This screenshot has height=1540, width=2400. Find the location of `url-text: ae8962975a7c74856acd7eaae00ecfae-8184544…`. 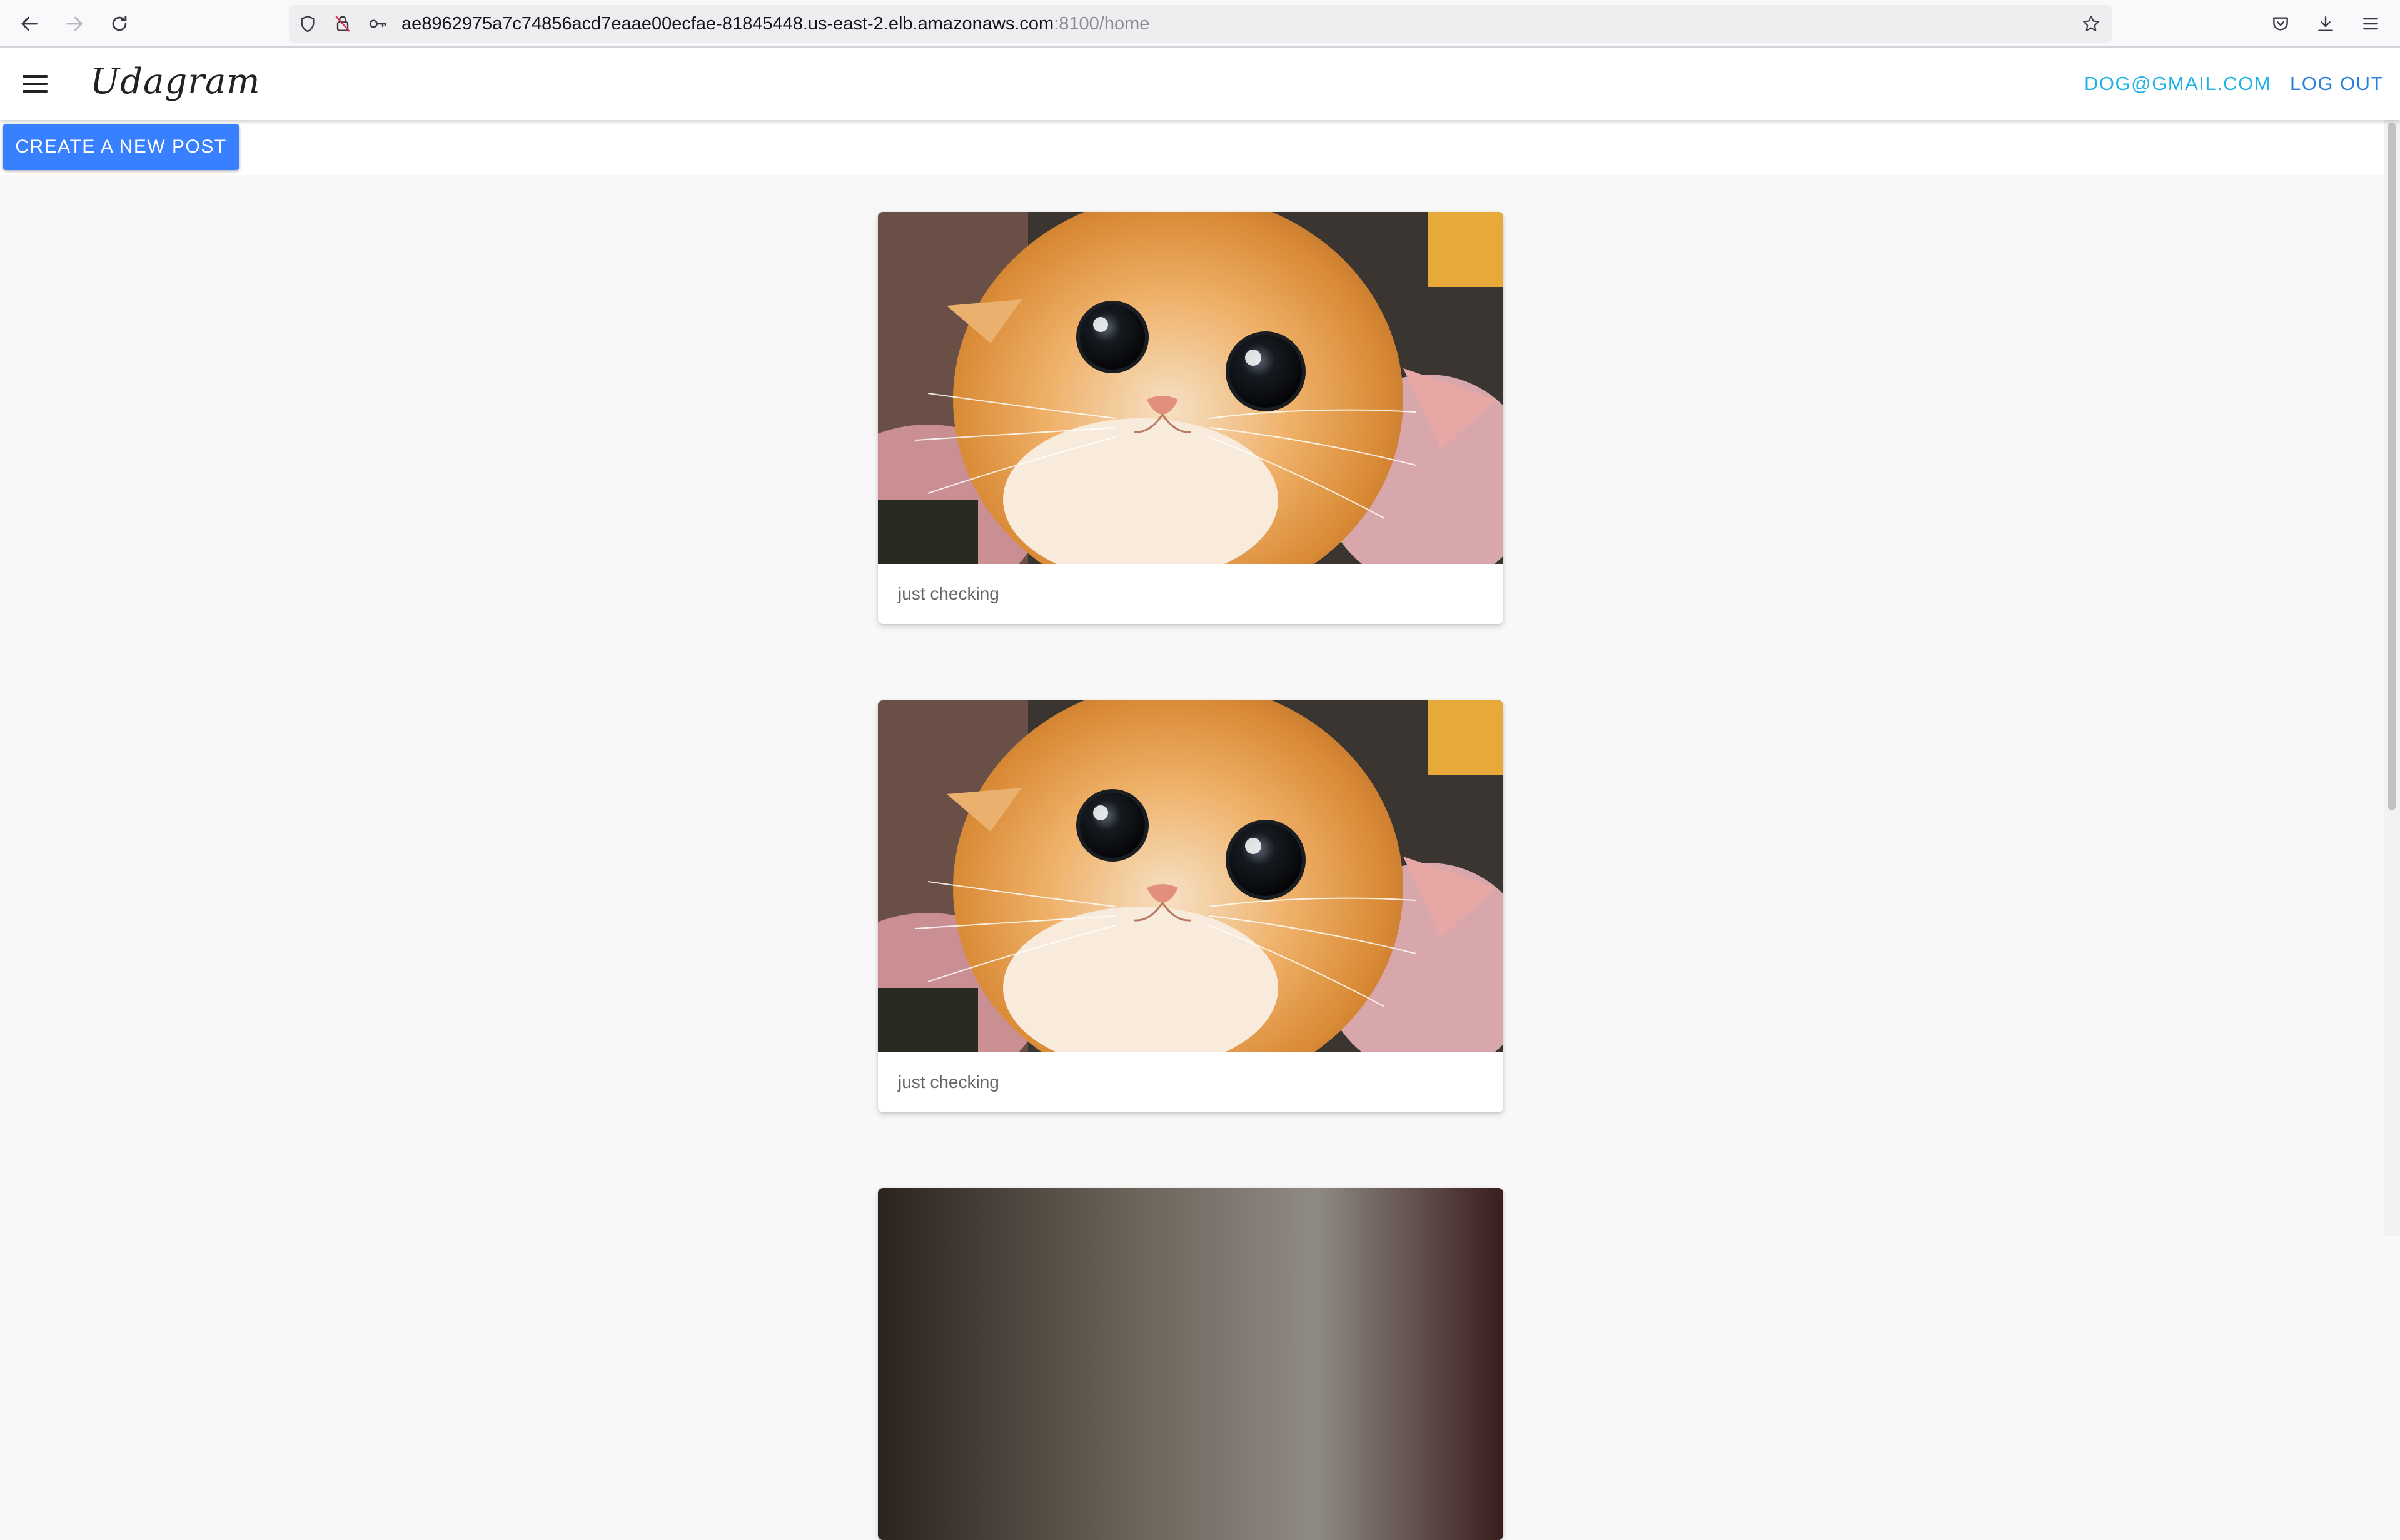

url-text: ae8962975a7c74856acd7eaae00ecfae-8184544… is located at coordinates (775, 24).